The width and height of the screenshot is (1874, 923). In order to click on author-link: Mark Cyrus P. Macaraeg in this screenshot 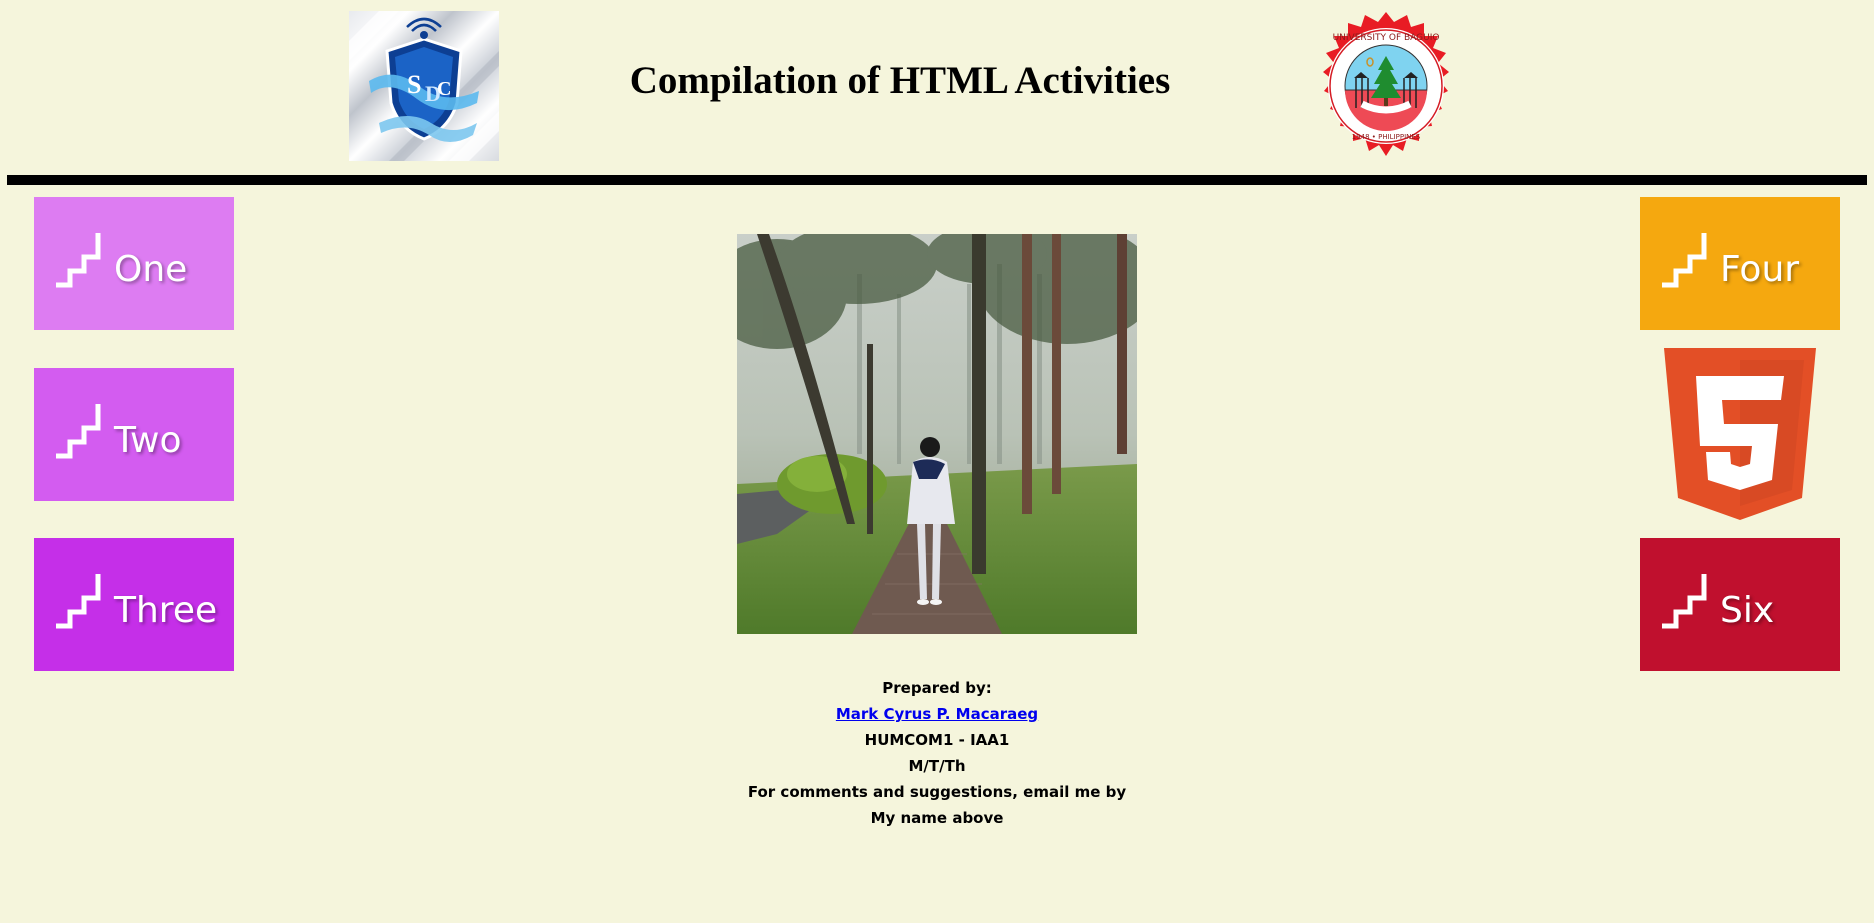, I will do `click(937, 714)`.